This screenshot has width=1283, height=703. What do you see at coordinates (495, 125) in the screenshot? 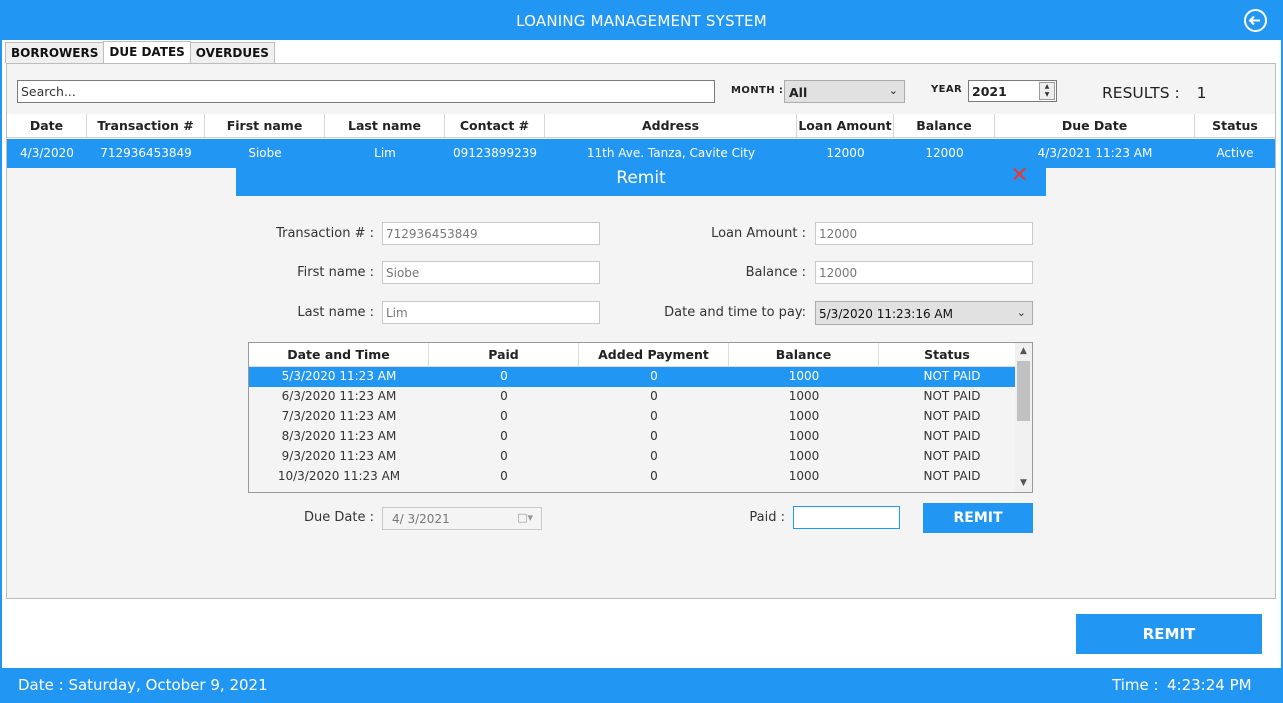
I see `col-contact: Contact #` at bounding box center [495, 125].